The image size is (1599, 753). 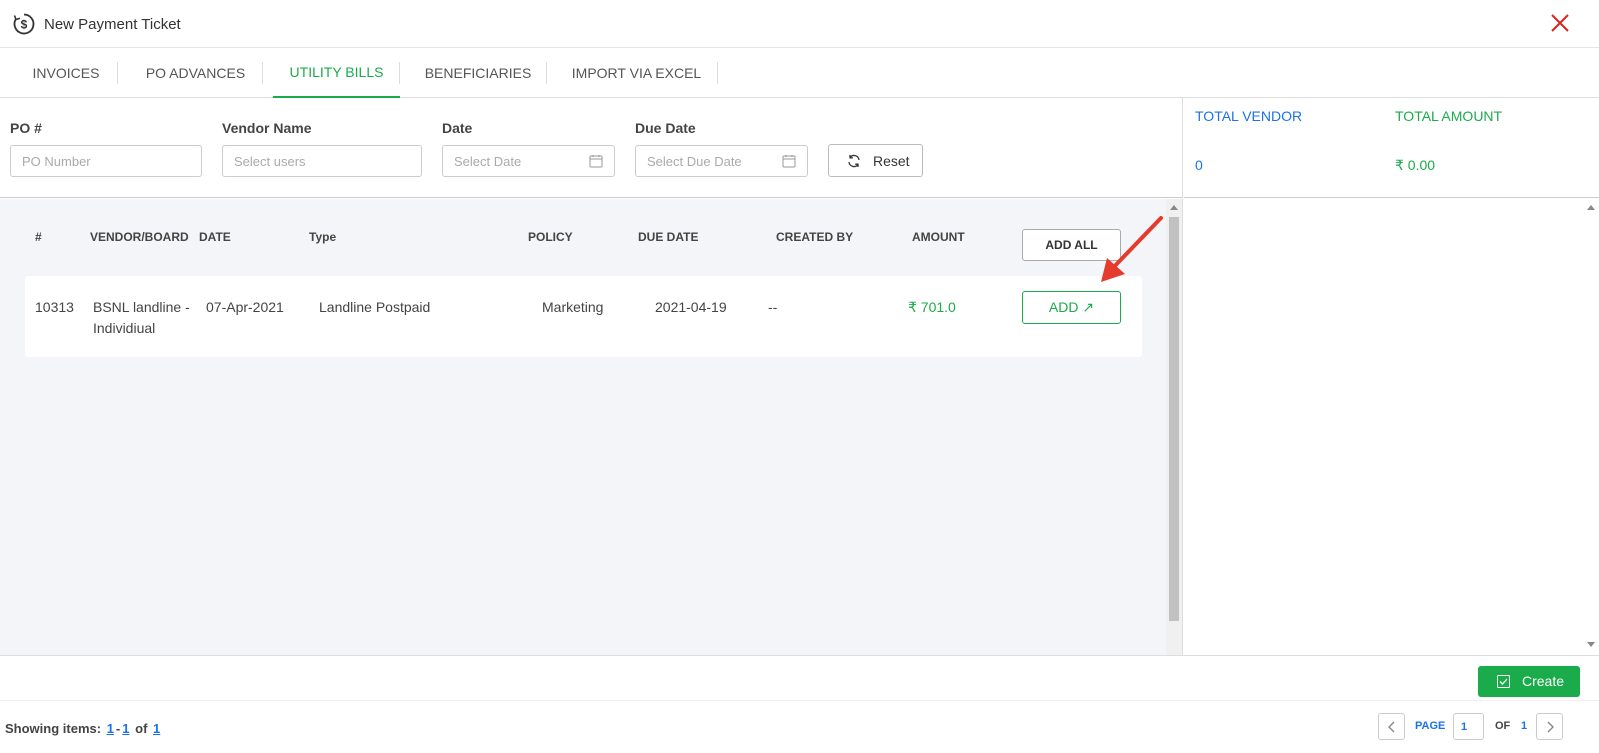 I want to click on showing-label: Showing items:, so click(x=53, y=728).